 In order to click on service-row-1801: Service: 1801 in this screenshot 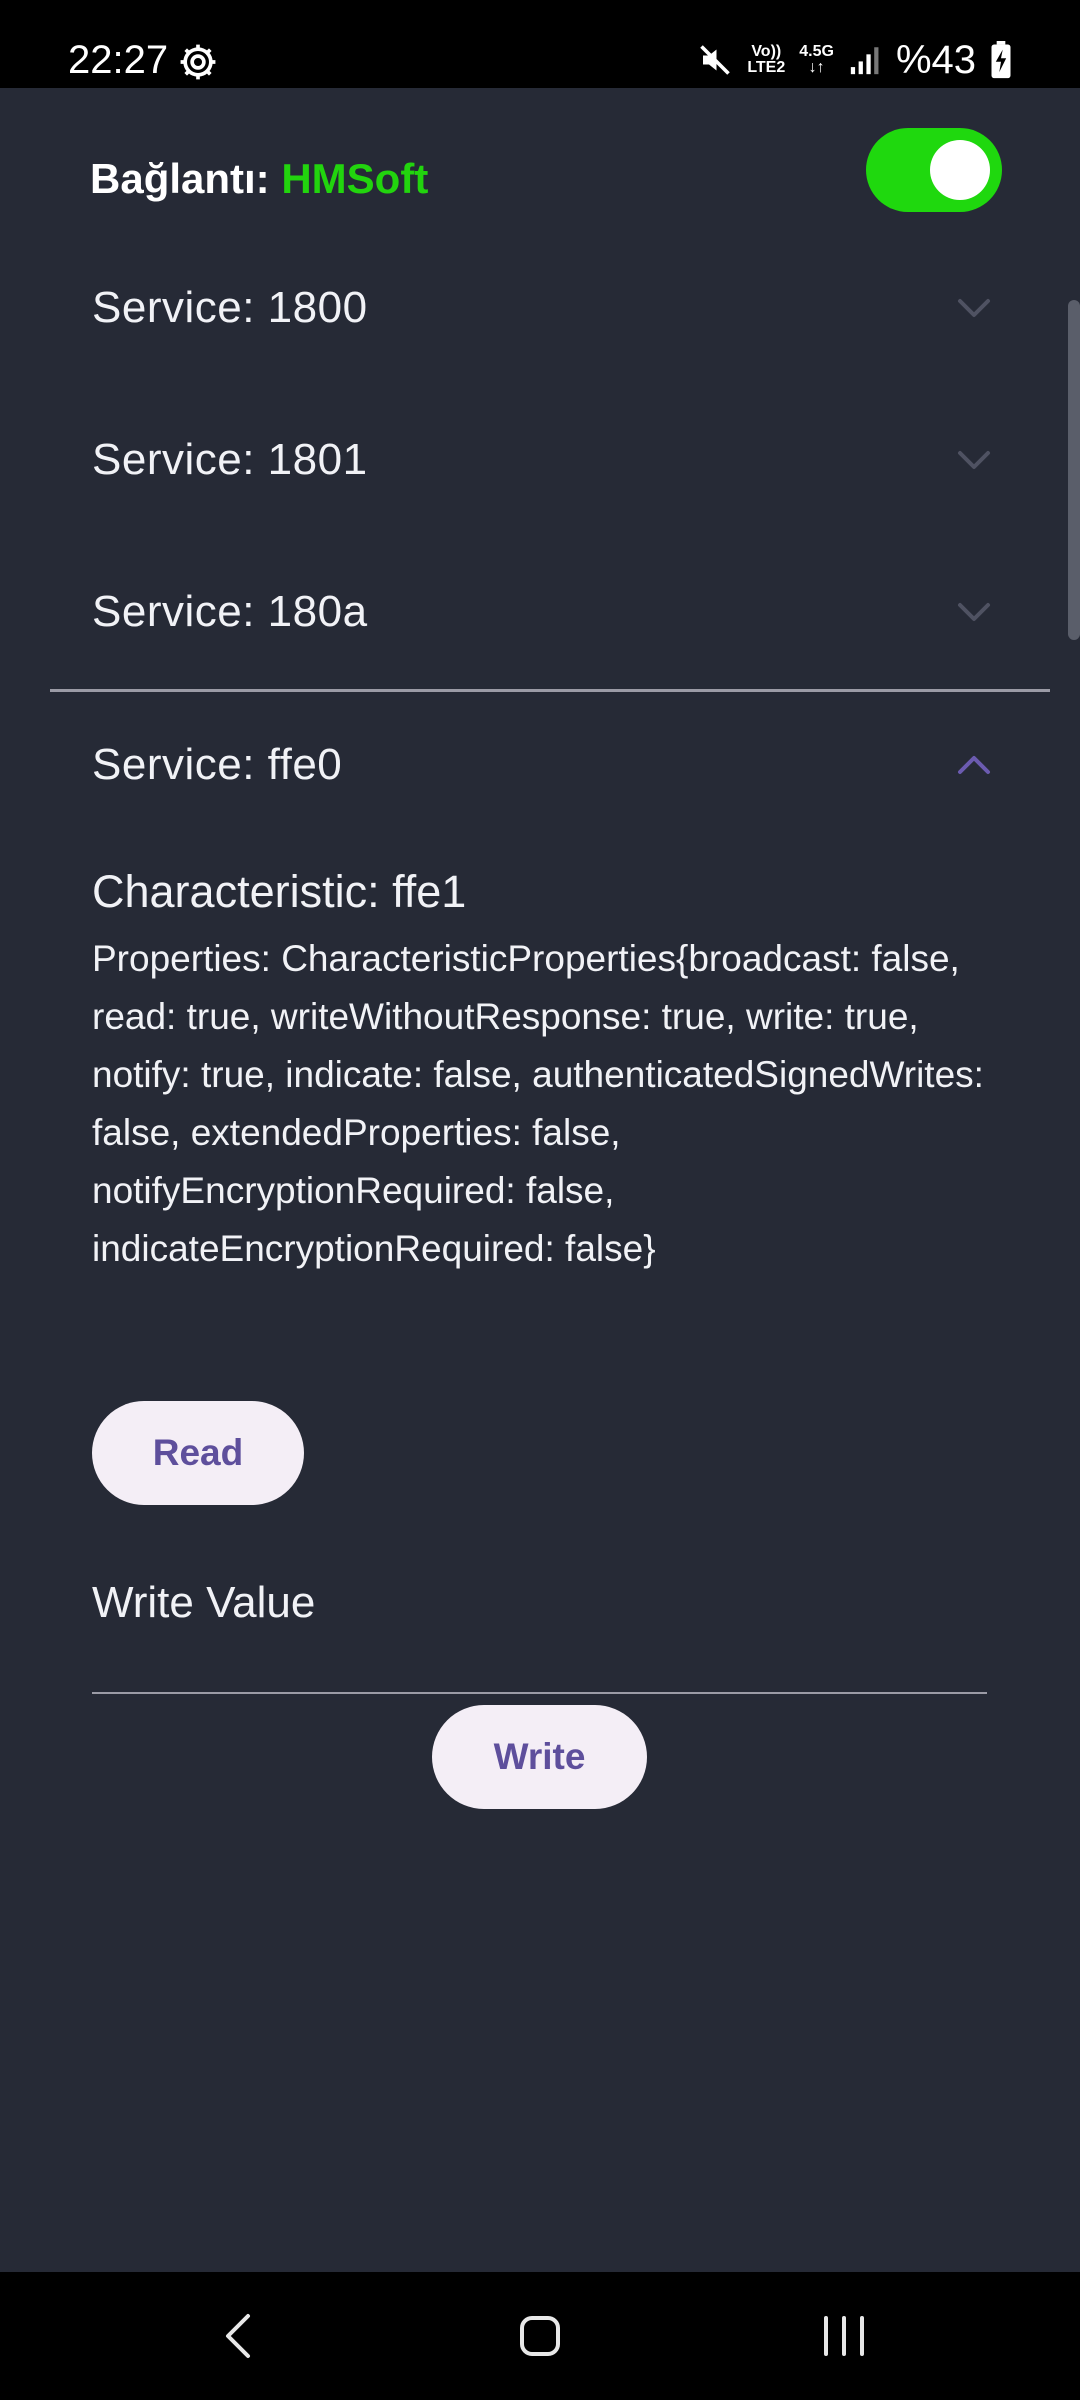, I will do `click(550, 460)`.